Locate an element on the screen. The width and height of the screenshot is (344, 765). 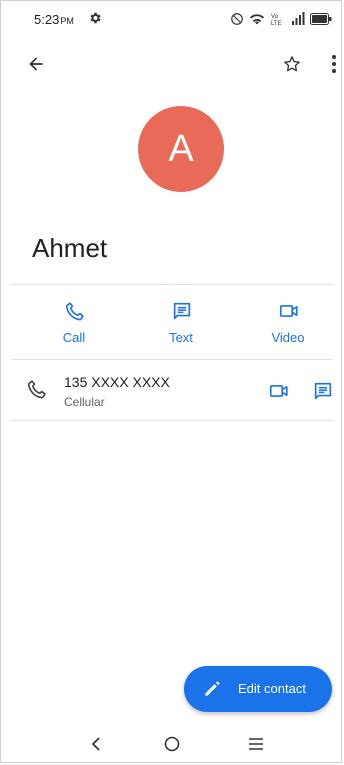
edit-contact-button: Edit contact is located at coordinates (258, 689).